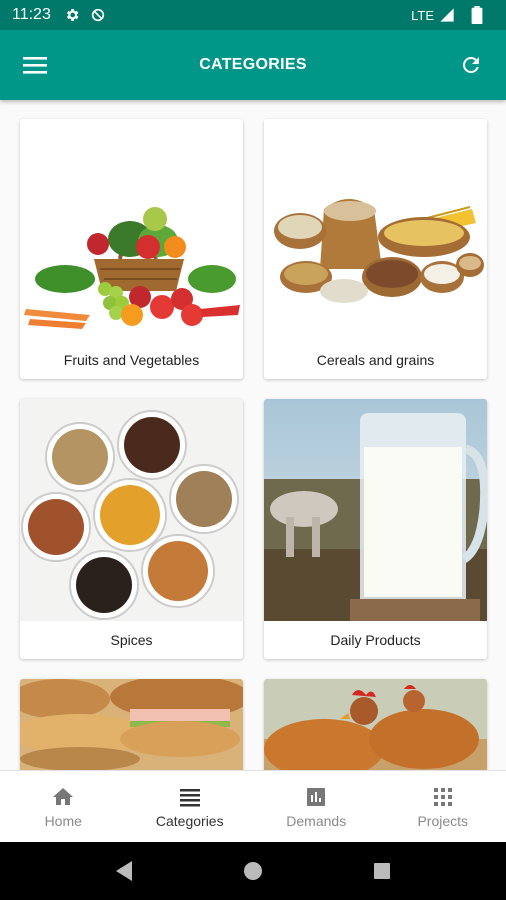  I want to click on category-label: Spices, so click(131, 640).